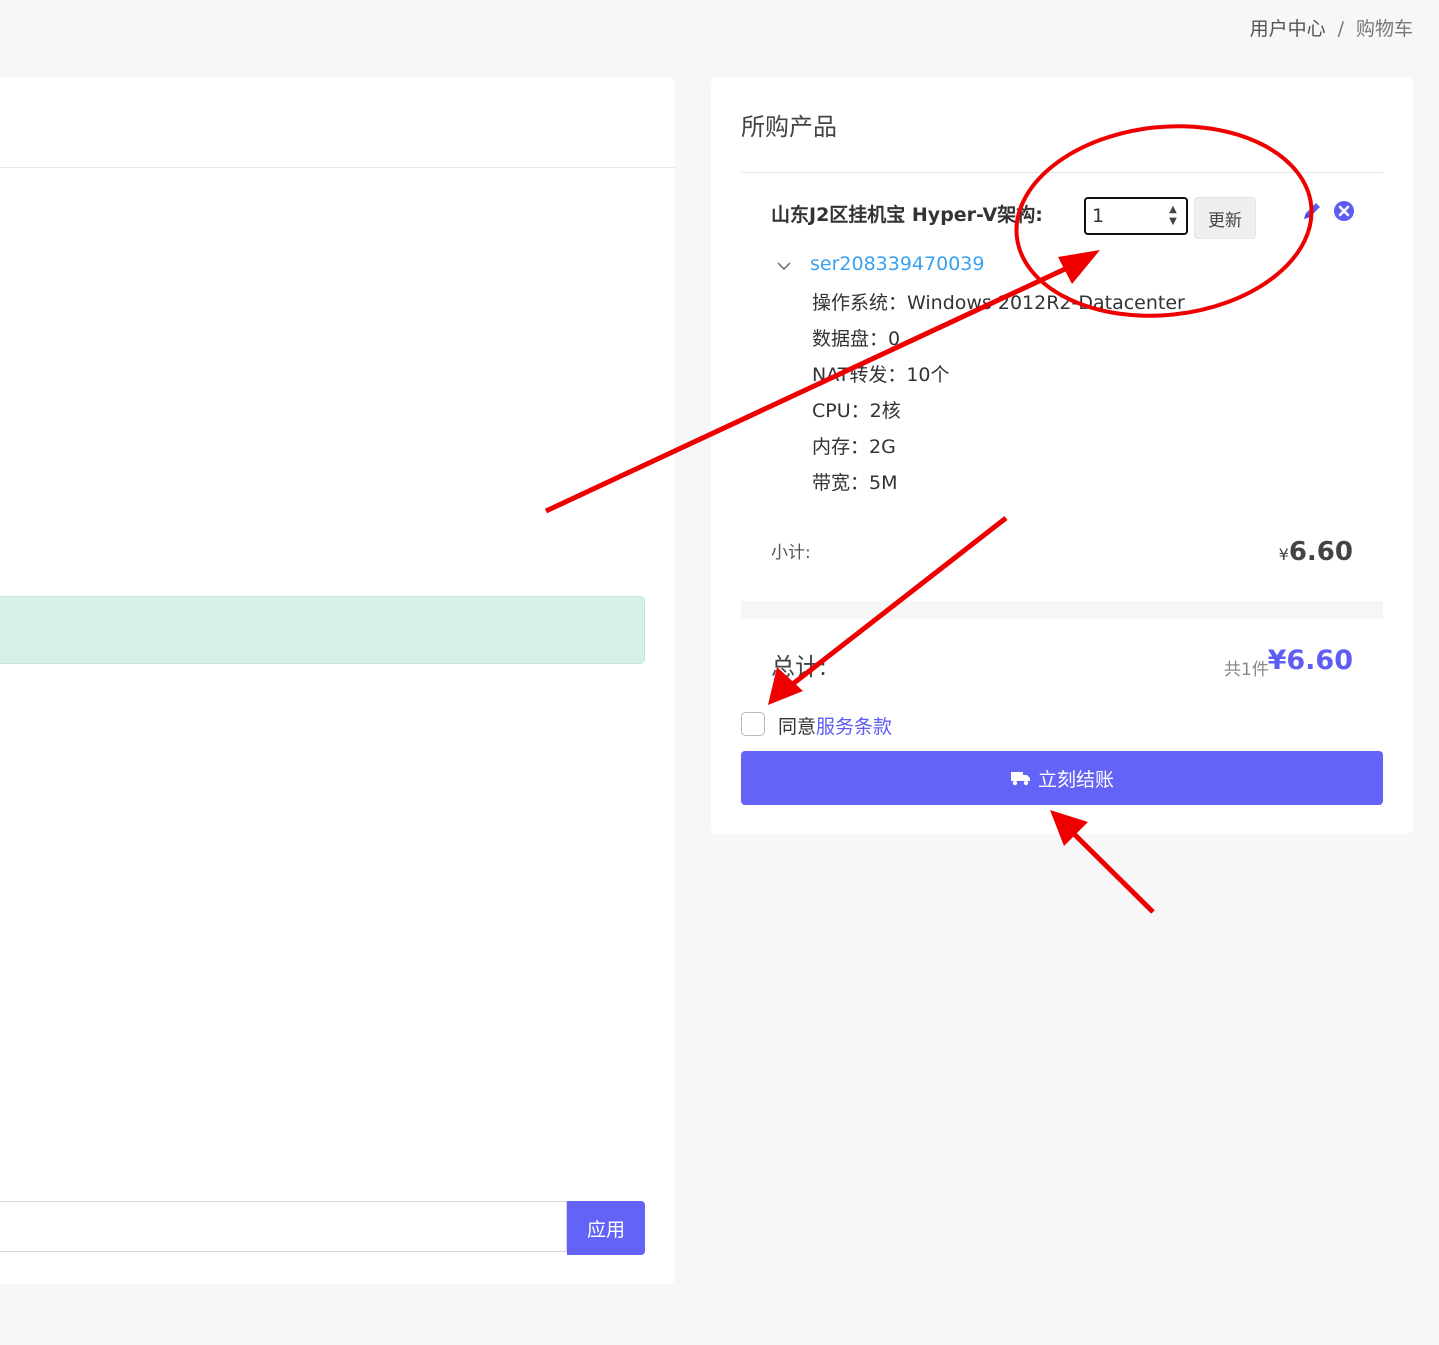 Image resolution: width=1439 pixels, height=1345 pixels. What do you see at coordinates (1075, 779) in the screenshot?
I see `checkout-label: 立刻结账` at bounding box center [1075, 779].